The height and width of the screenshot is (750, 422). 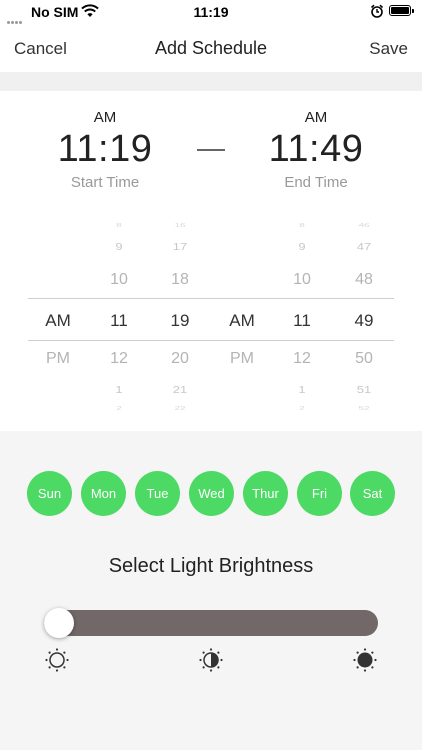 What do you see at coordinates (157, 493) in the screenshot?
I see `day-toggle-tue: Tue` at bounding box center [157, 493].